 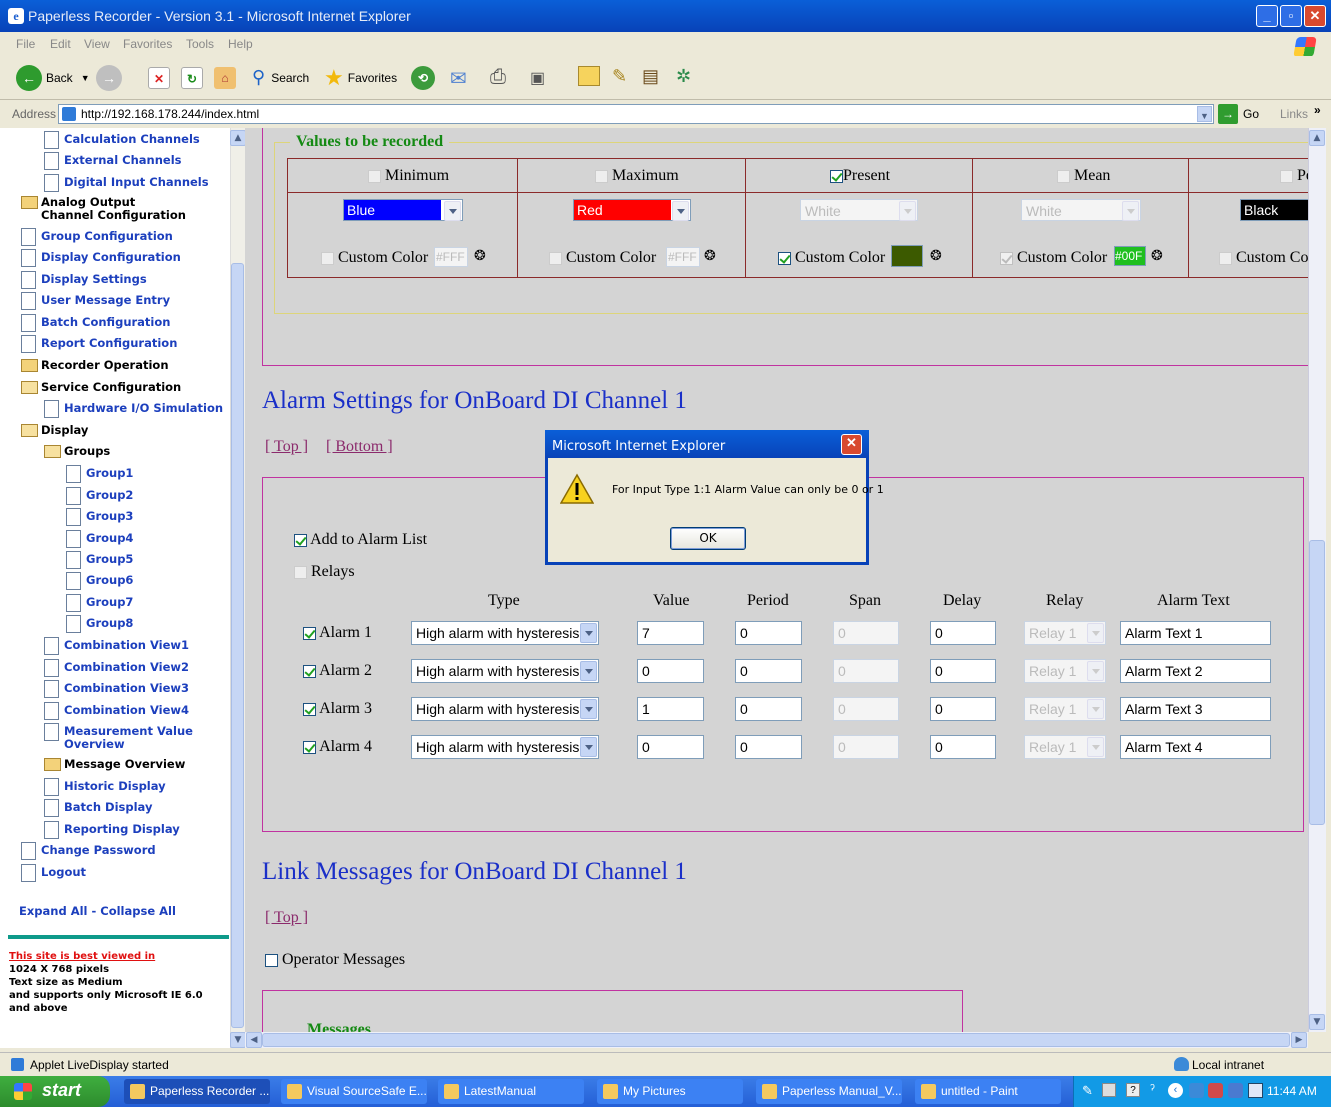 What do you see at coordinates (589, 76) in the screenshot?
I see `folder-icon` at bounding box center [589, 76].